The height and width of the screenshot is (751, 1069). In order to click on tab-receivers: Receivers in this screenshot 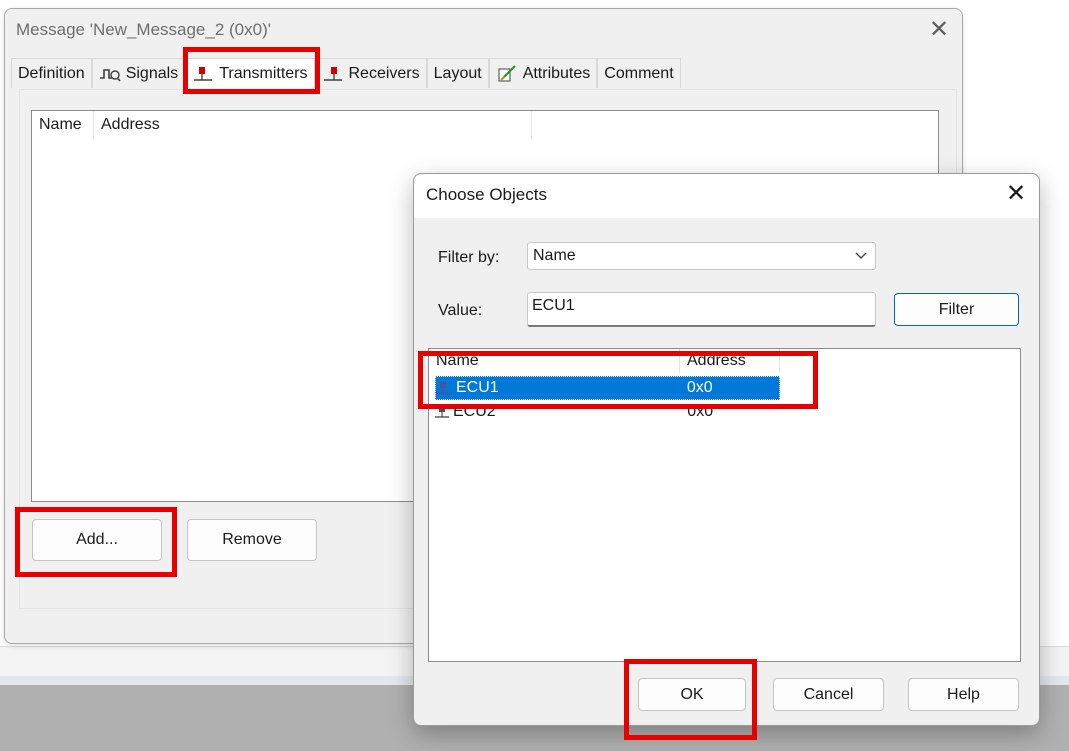, I will do `click(370, 73)`.